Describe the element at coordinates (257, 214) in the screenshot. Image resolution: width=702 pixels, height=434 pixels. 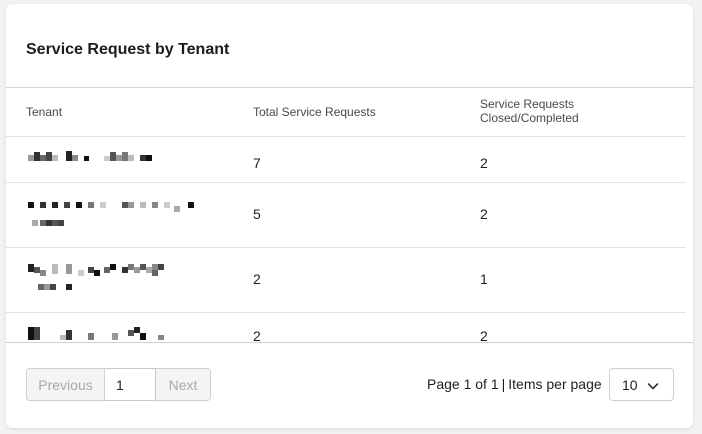
I see `total-requests-value: 5` at that location.